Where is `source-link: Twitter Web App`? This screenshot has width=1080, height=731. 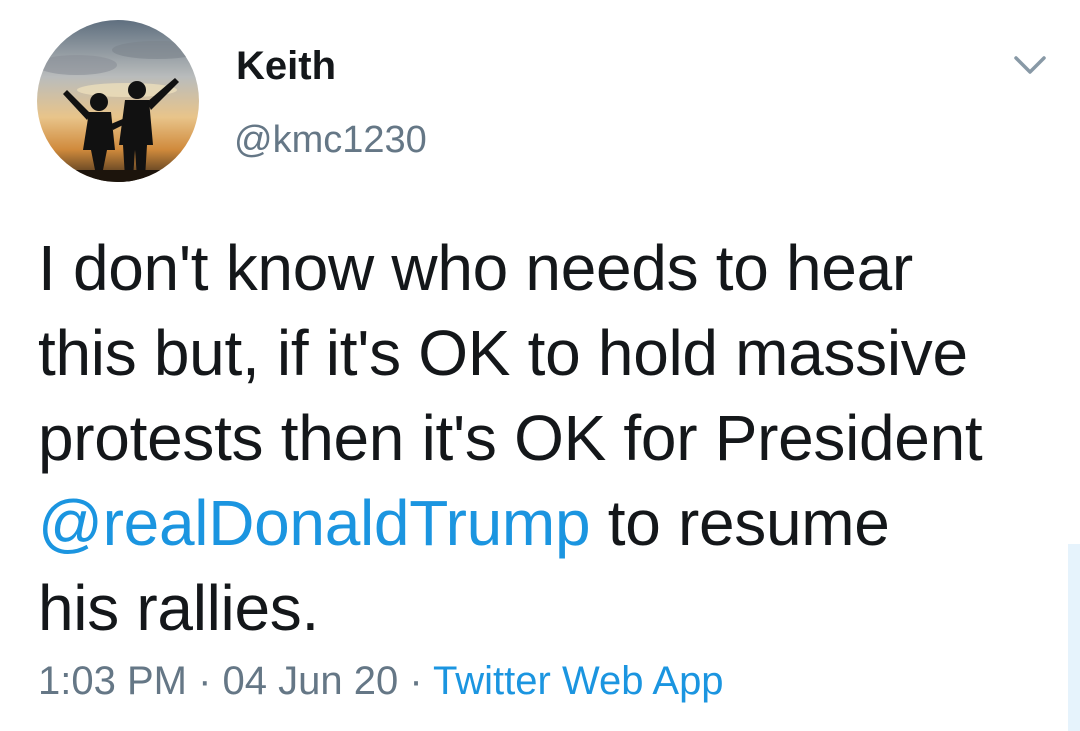
source-link: Twitter Web App is located at coordinates (578, 681).